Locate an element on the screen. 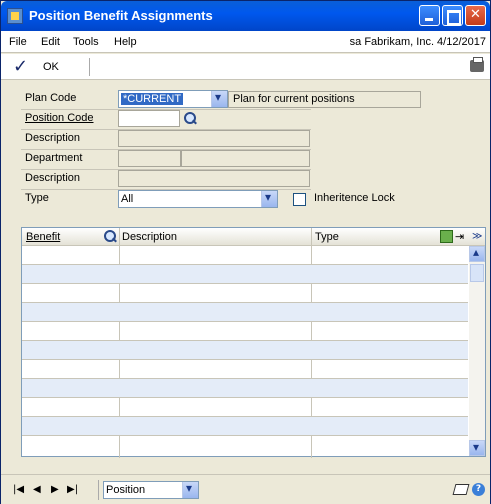  scroll-thumb is located at coordinates (477, 273).